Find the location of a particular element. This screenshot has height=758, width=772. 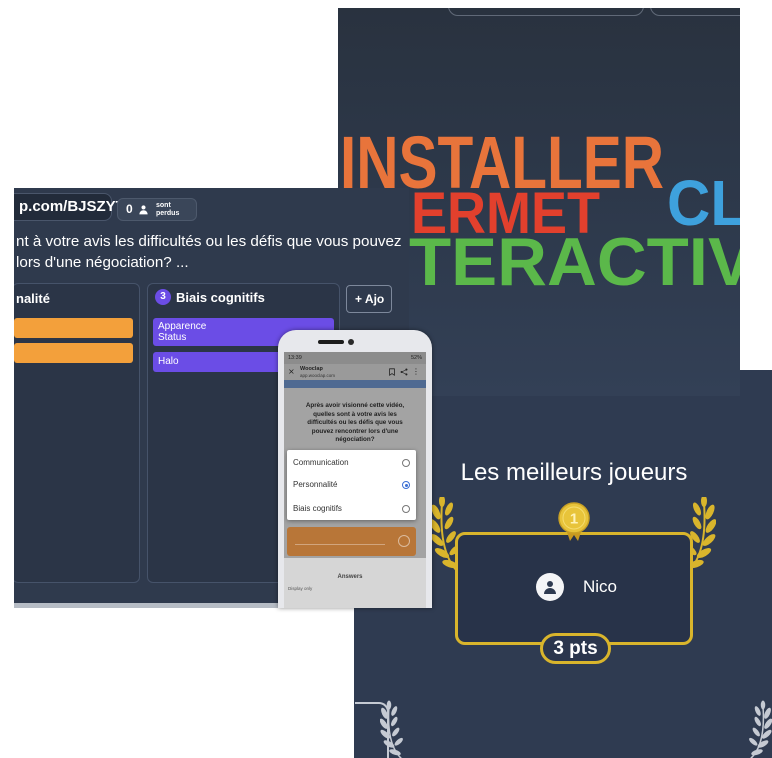

leaderboard-title: Les meilleurs joueurs is located at coordinates (574, 472).